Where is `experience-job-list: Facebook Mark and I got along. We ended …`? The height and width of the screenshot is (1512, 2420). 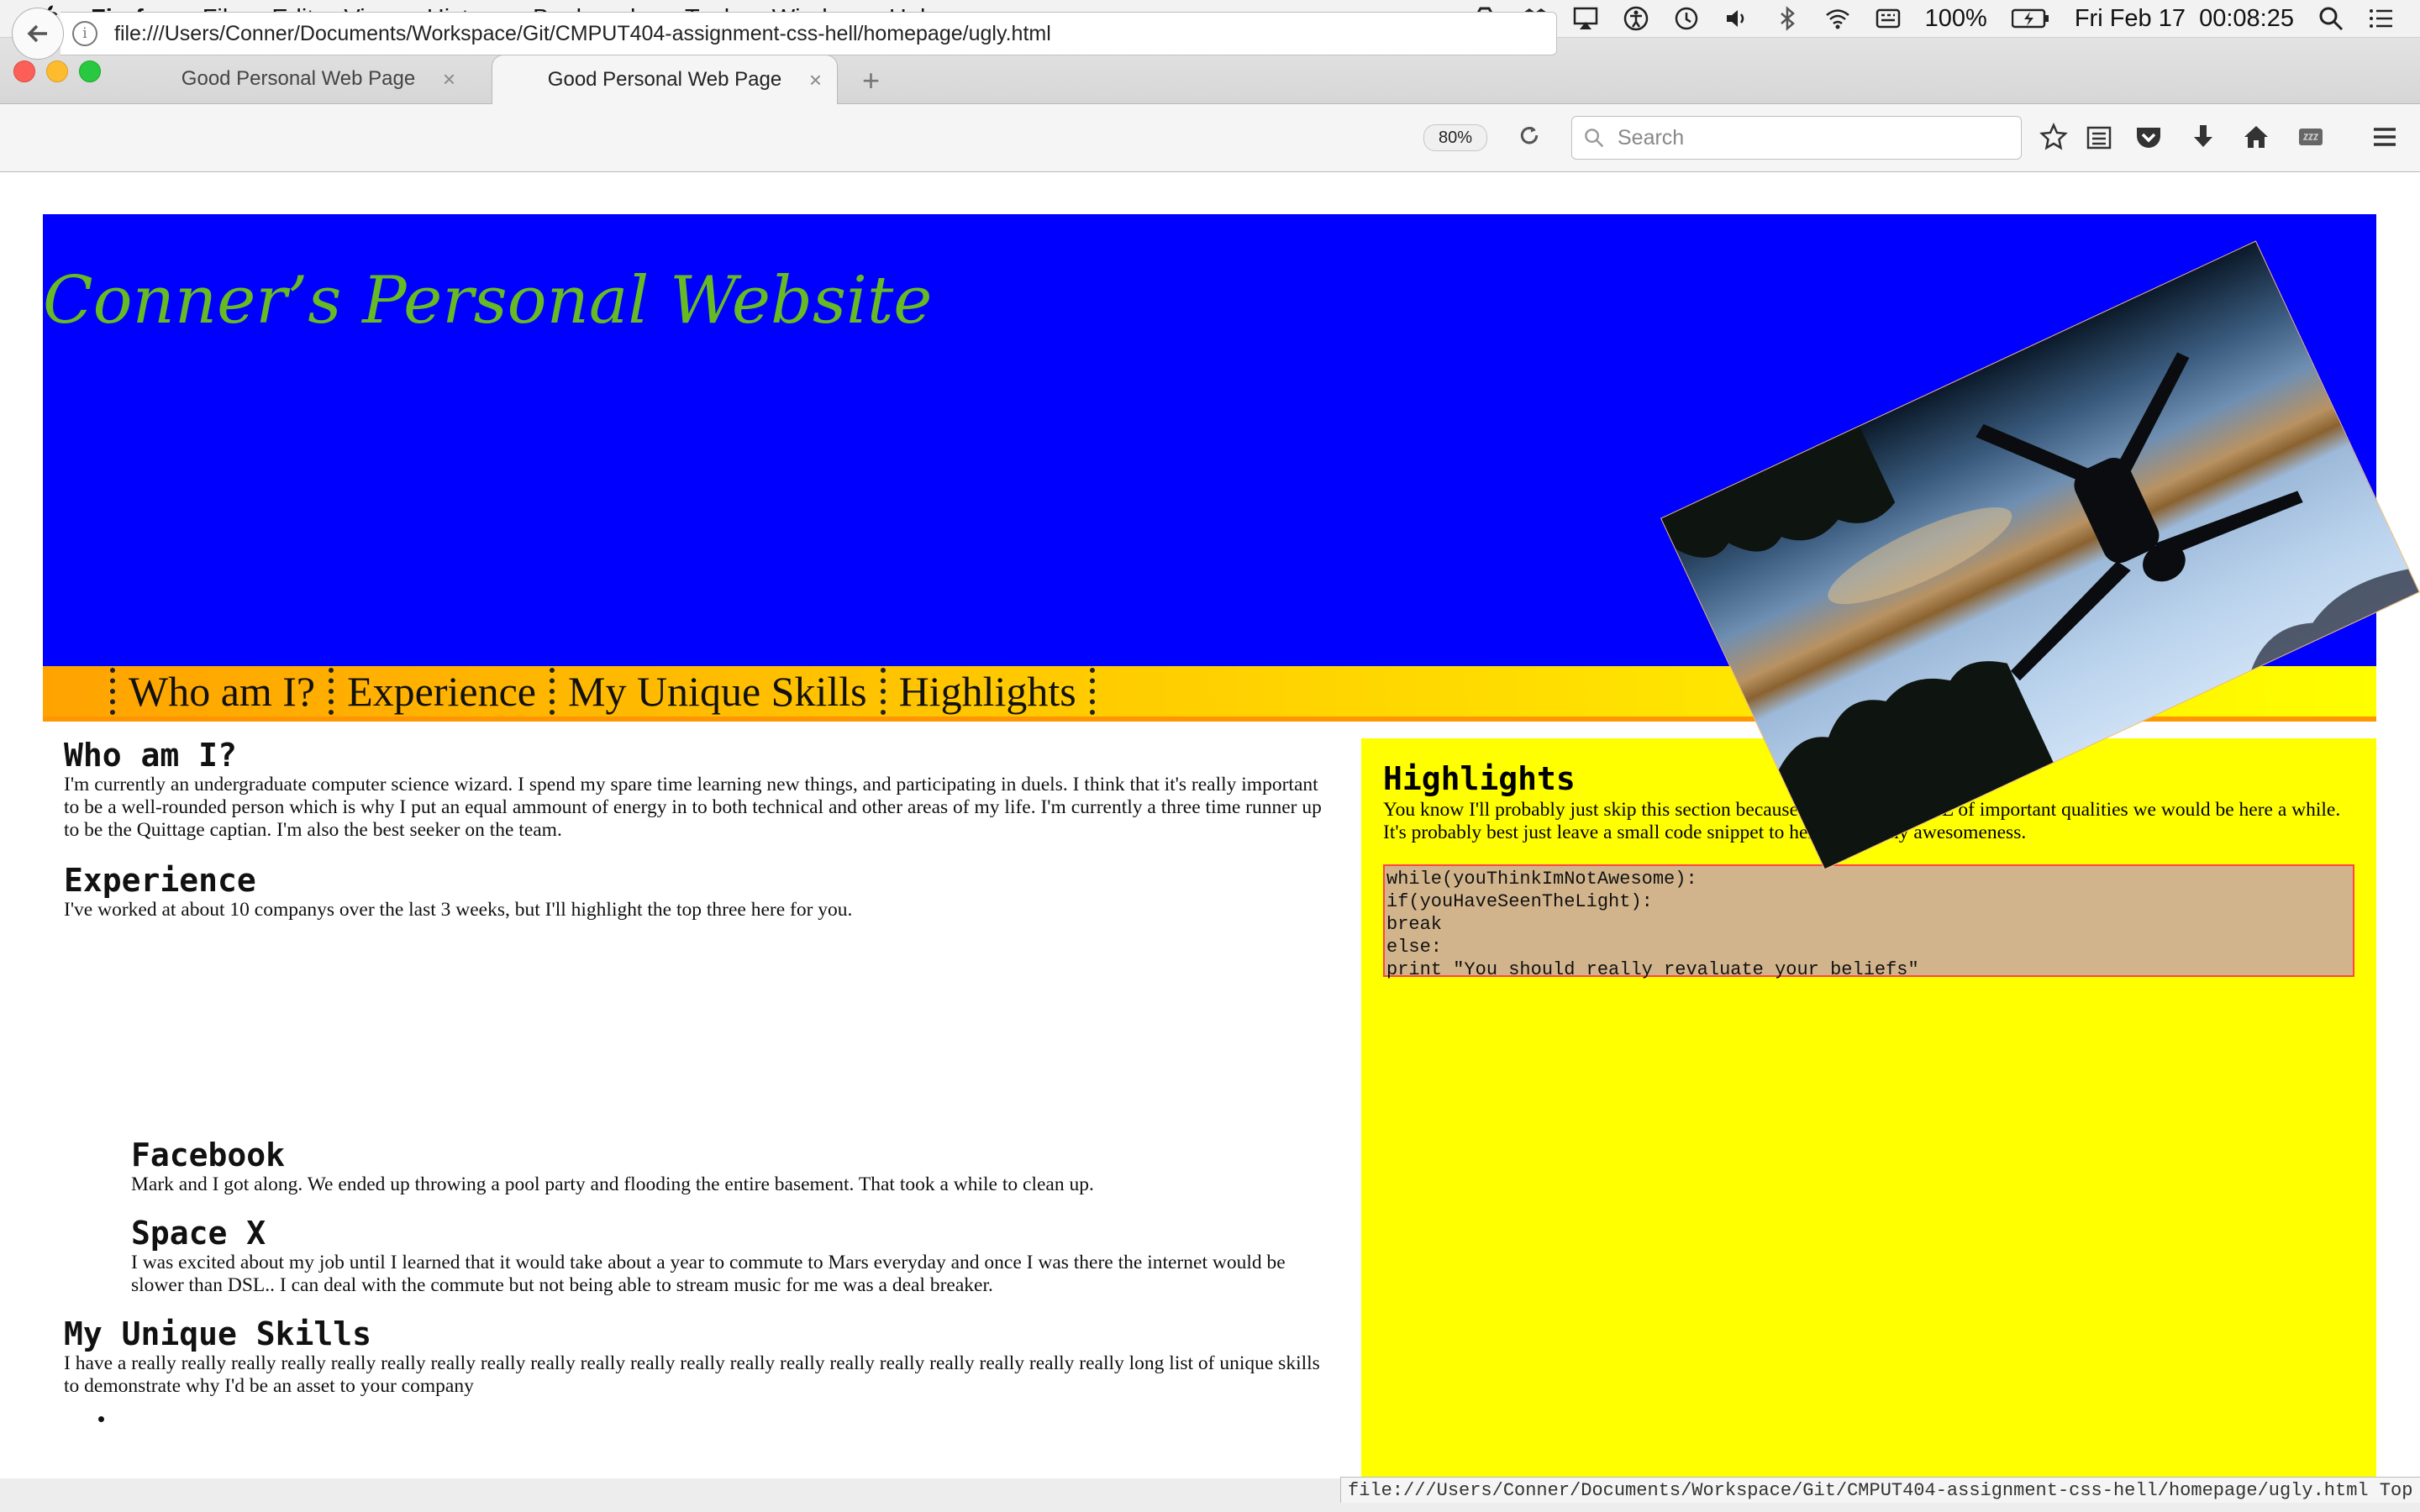 experience-job-list: Facebook Mark and I got along. We ended … is located at coordinates (727, 1217).